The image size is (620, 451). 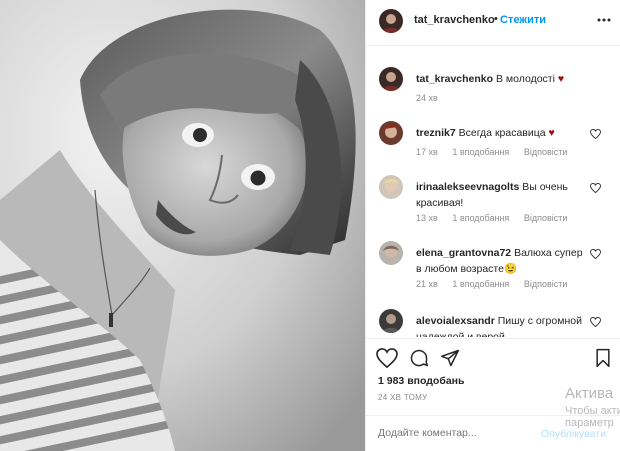 I want to click on author-username: tat_kravchenko, so click(x=454, y=20).